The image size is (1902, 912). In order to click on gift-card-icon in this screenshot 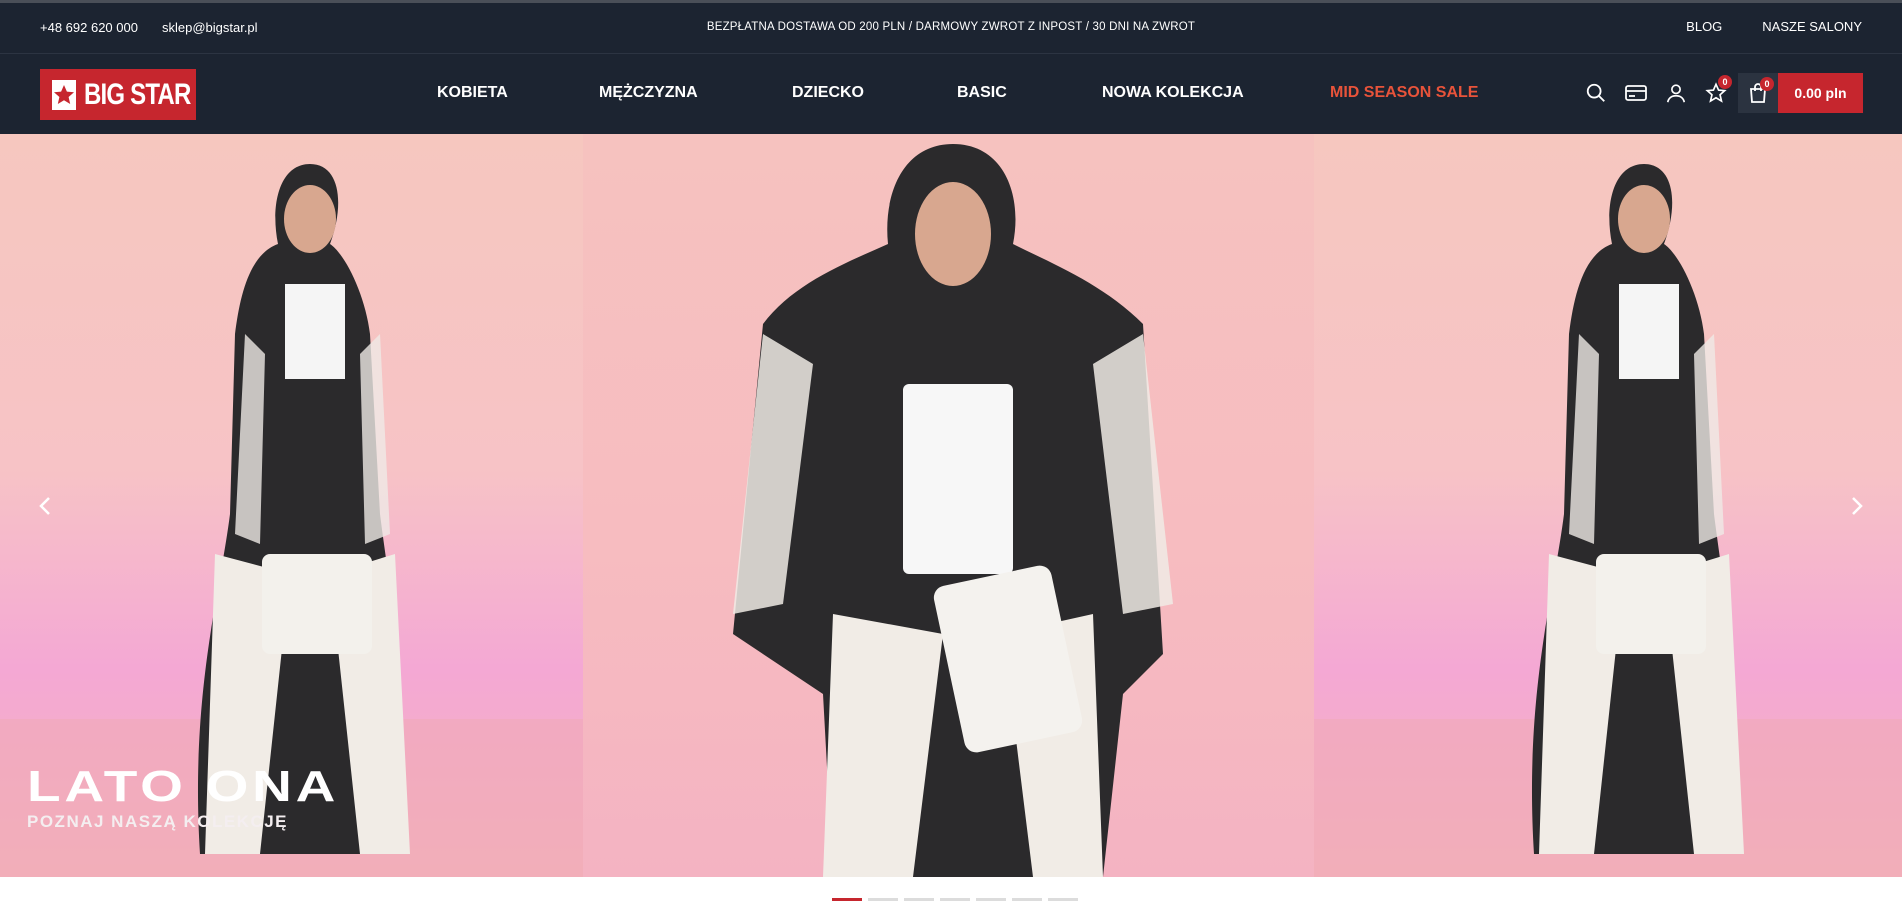, I will do `click(1636, 93)`.